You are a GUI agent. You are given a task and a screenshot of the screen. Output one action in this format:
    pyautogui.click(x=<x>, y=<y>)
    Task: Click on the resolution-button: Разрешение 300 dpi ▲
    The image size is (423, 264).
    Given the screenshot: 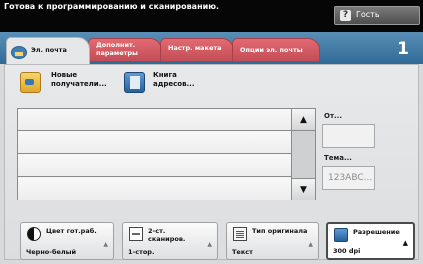 What is the action you would take?
    pyautogui.click(x=370, y=241)
    